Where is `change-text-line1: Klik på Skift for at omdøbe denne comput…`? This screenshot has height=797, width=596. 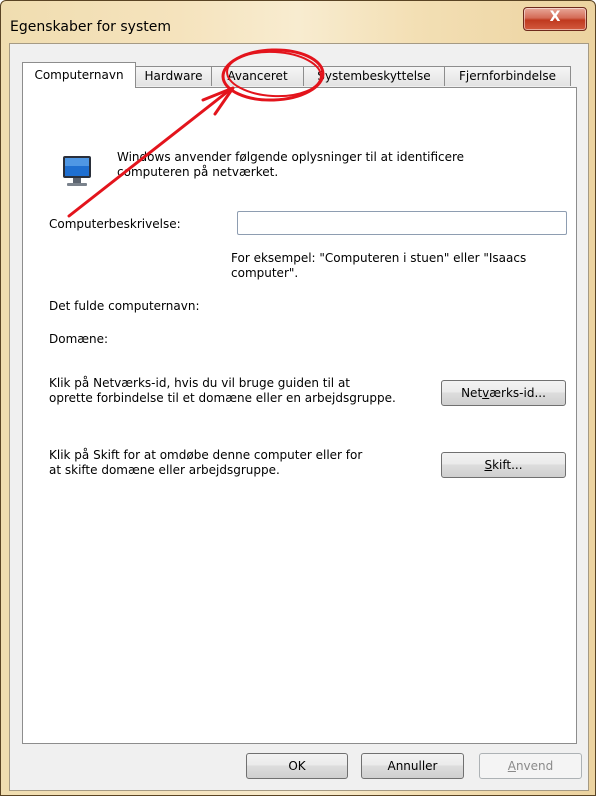
change-text-line1: Klik på Skift for at omdøbe denne comput… is located at coordinates (206, 455).